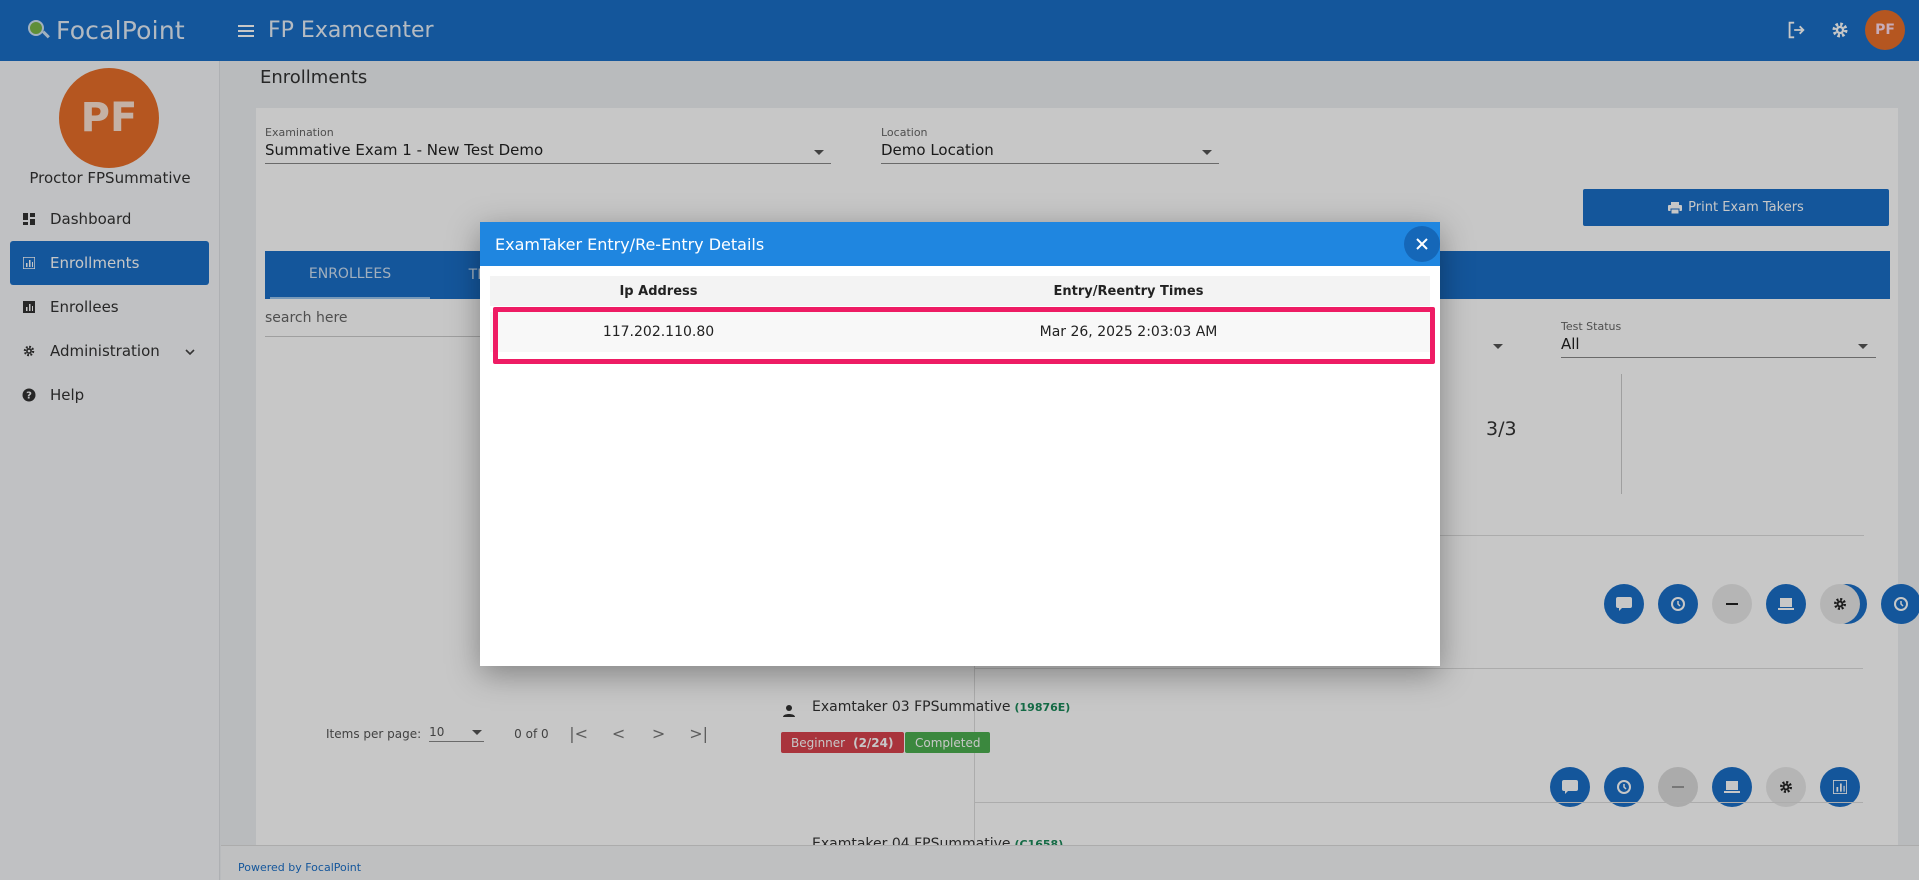 This screenshot has height=880, width=1919. I want to click on ip-address-cell: 117.202.110.80, so click(658, 332).